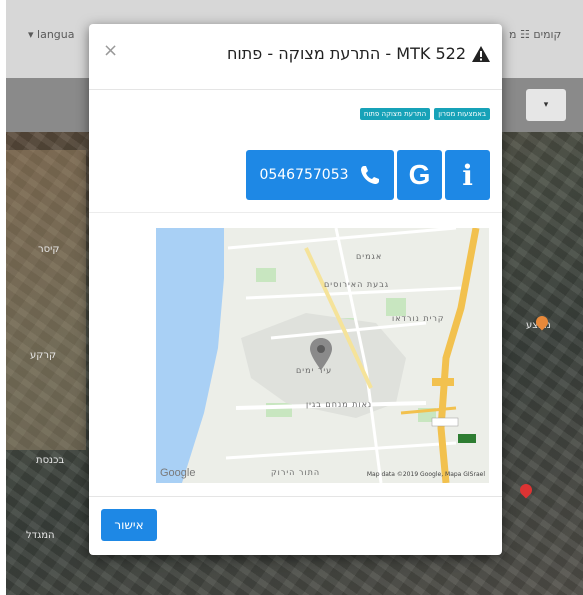 This screenshot has height=595, width=583. What do you see at coordinates (426, 474) in the screenshot?
I see `map-attribution: Map data ©2019 Google, Mapa GISrael` at bounding box center [426, 474].